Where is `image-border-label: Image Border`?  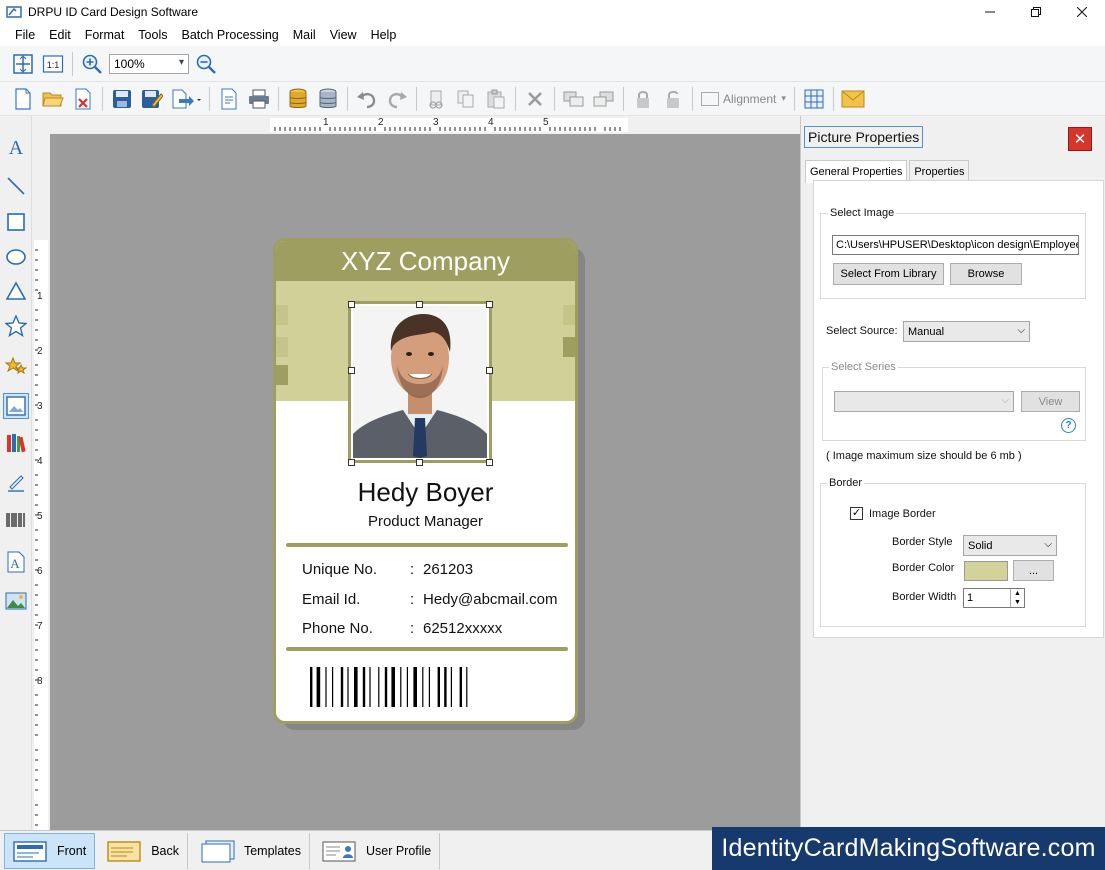
image-border-label: Image Border is located at coordinates (902, 514).